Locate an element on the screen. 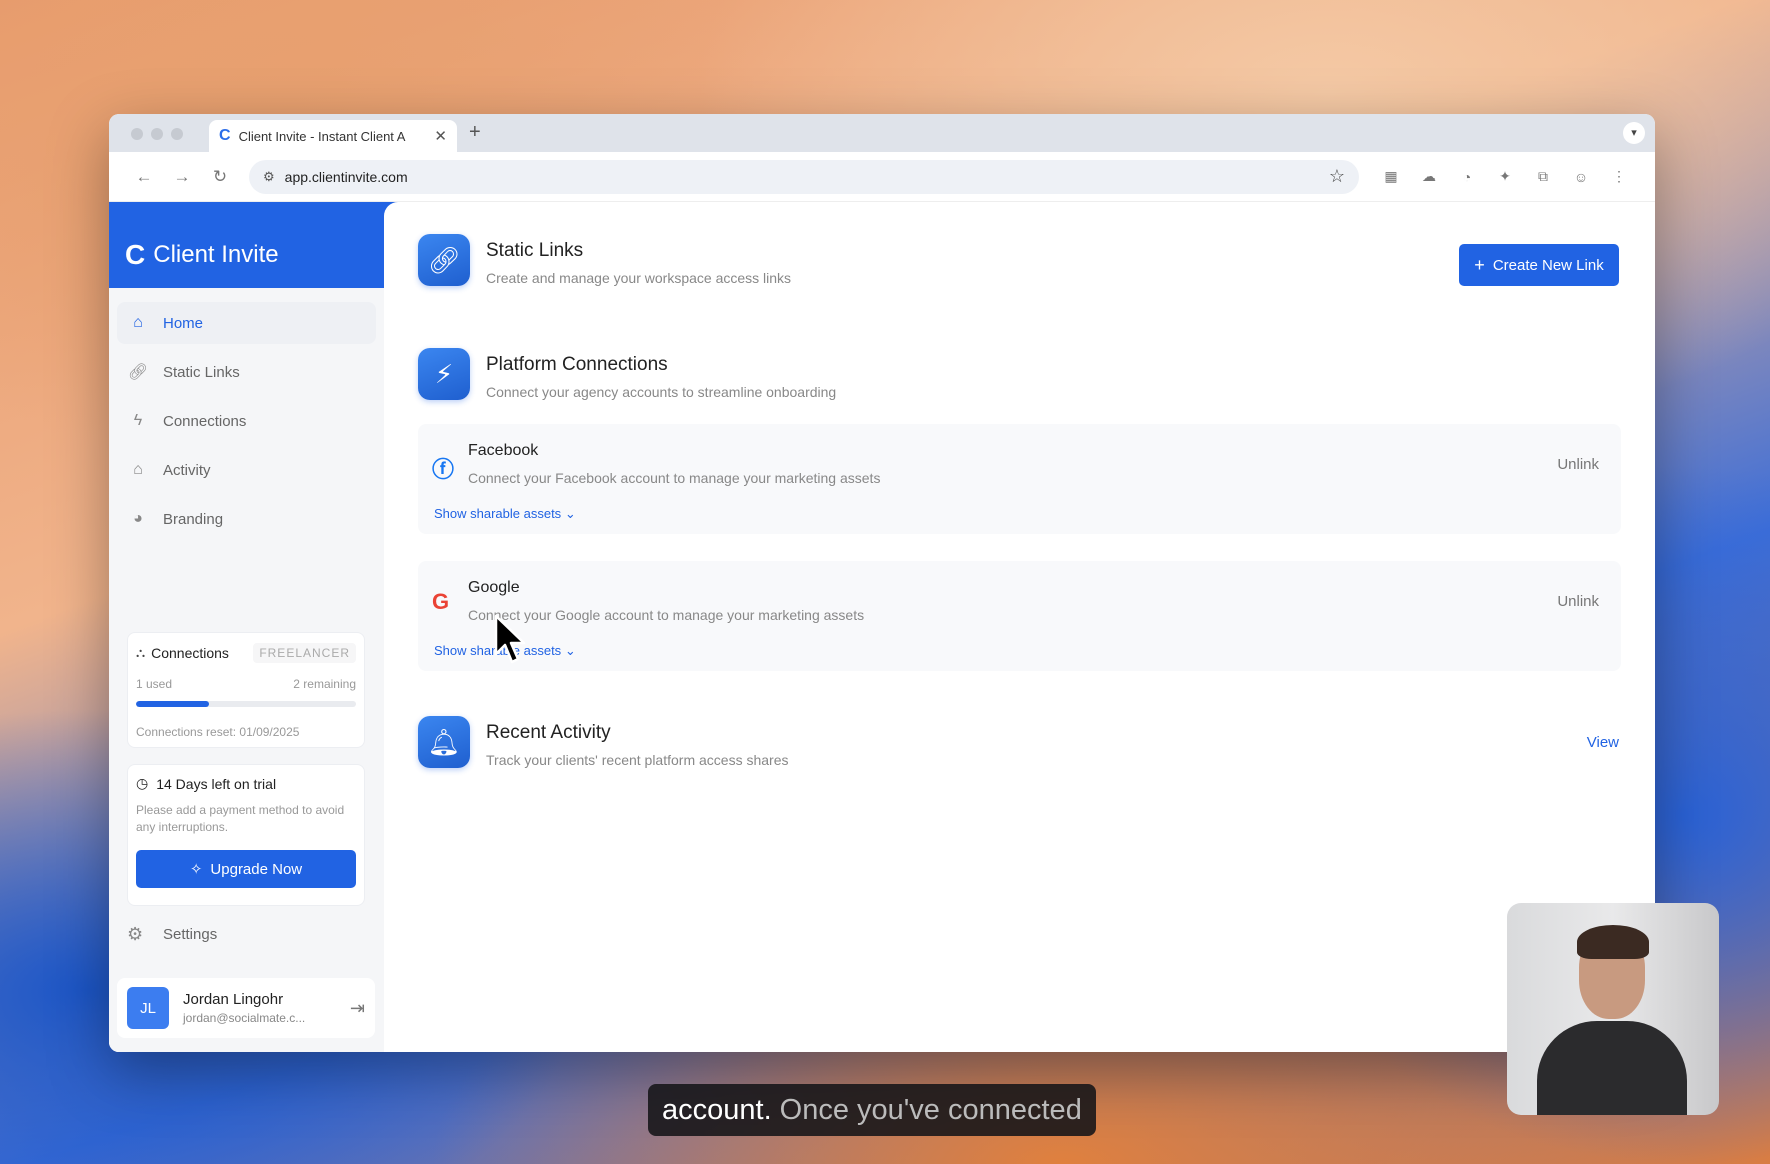  browser-tab: C Client Invite - Instant Client A ✕ is located at coordinates (333, 136).